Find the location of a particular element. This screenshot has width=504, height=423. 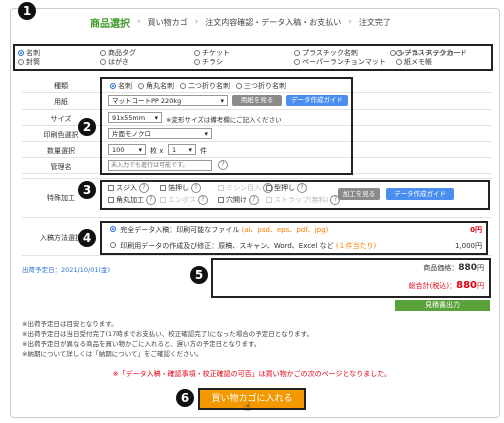

warning-text: ※「データ入稿・確認事項・校正確認の可否」は買い物かごの次のページとなりました。 is located at coordinates (252, 374).